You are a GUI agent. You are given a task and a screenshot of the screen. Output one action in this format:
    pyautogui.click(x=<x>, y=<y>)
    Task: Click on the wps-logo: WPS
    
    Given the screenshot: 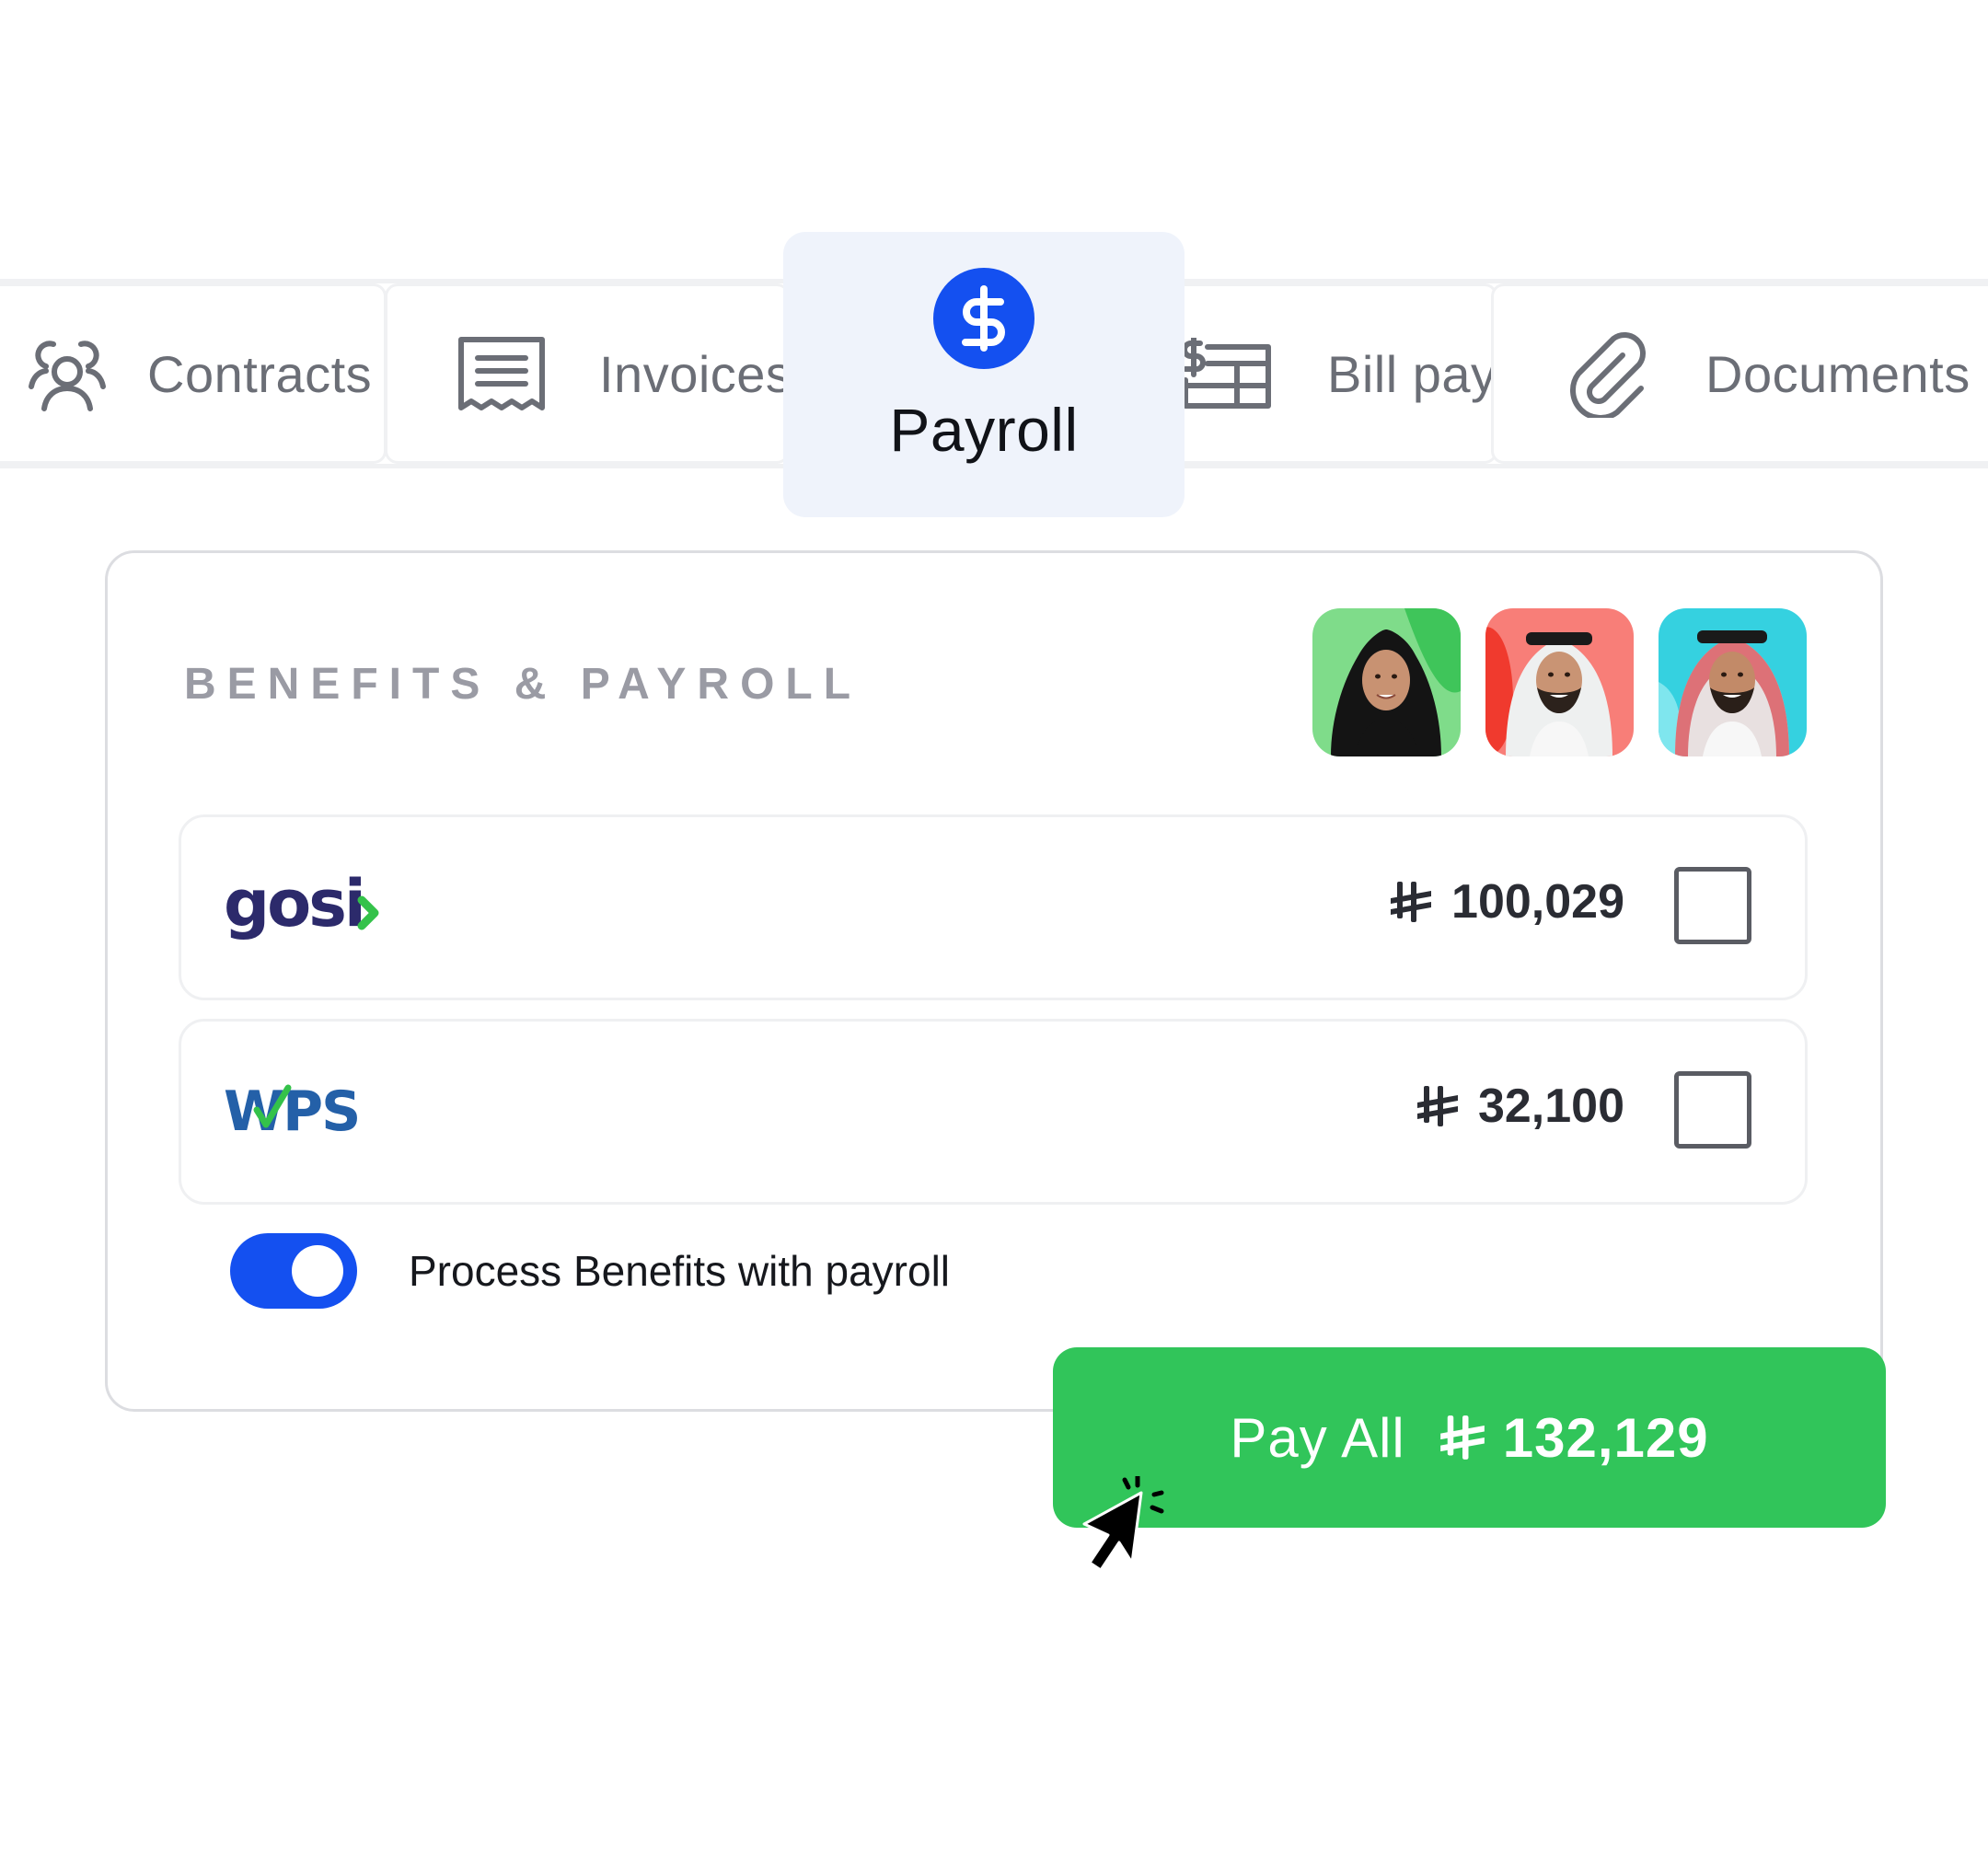 What is the action you would take?
    pyautogui.click(x=302, y=1113)
    